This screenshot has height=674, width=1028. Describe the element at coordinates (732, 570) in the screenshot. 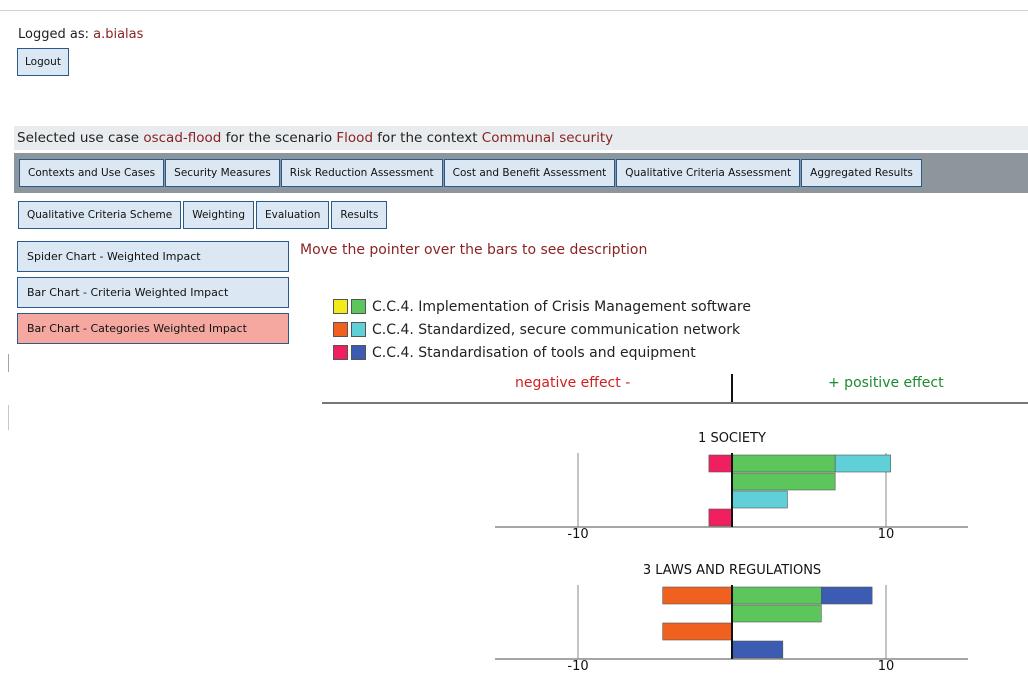

I see `chart-title: 3 LAWS AND REGULATIONS` at that location.